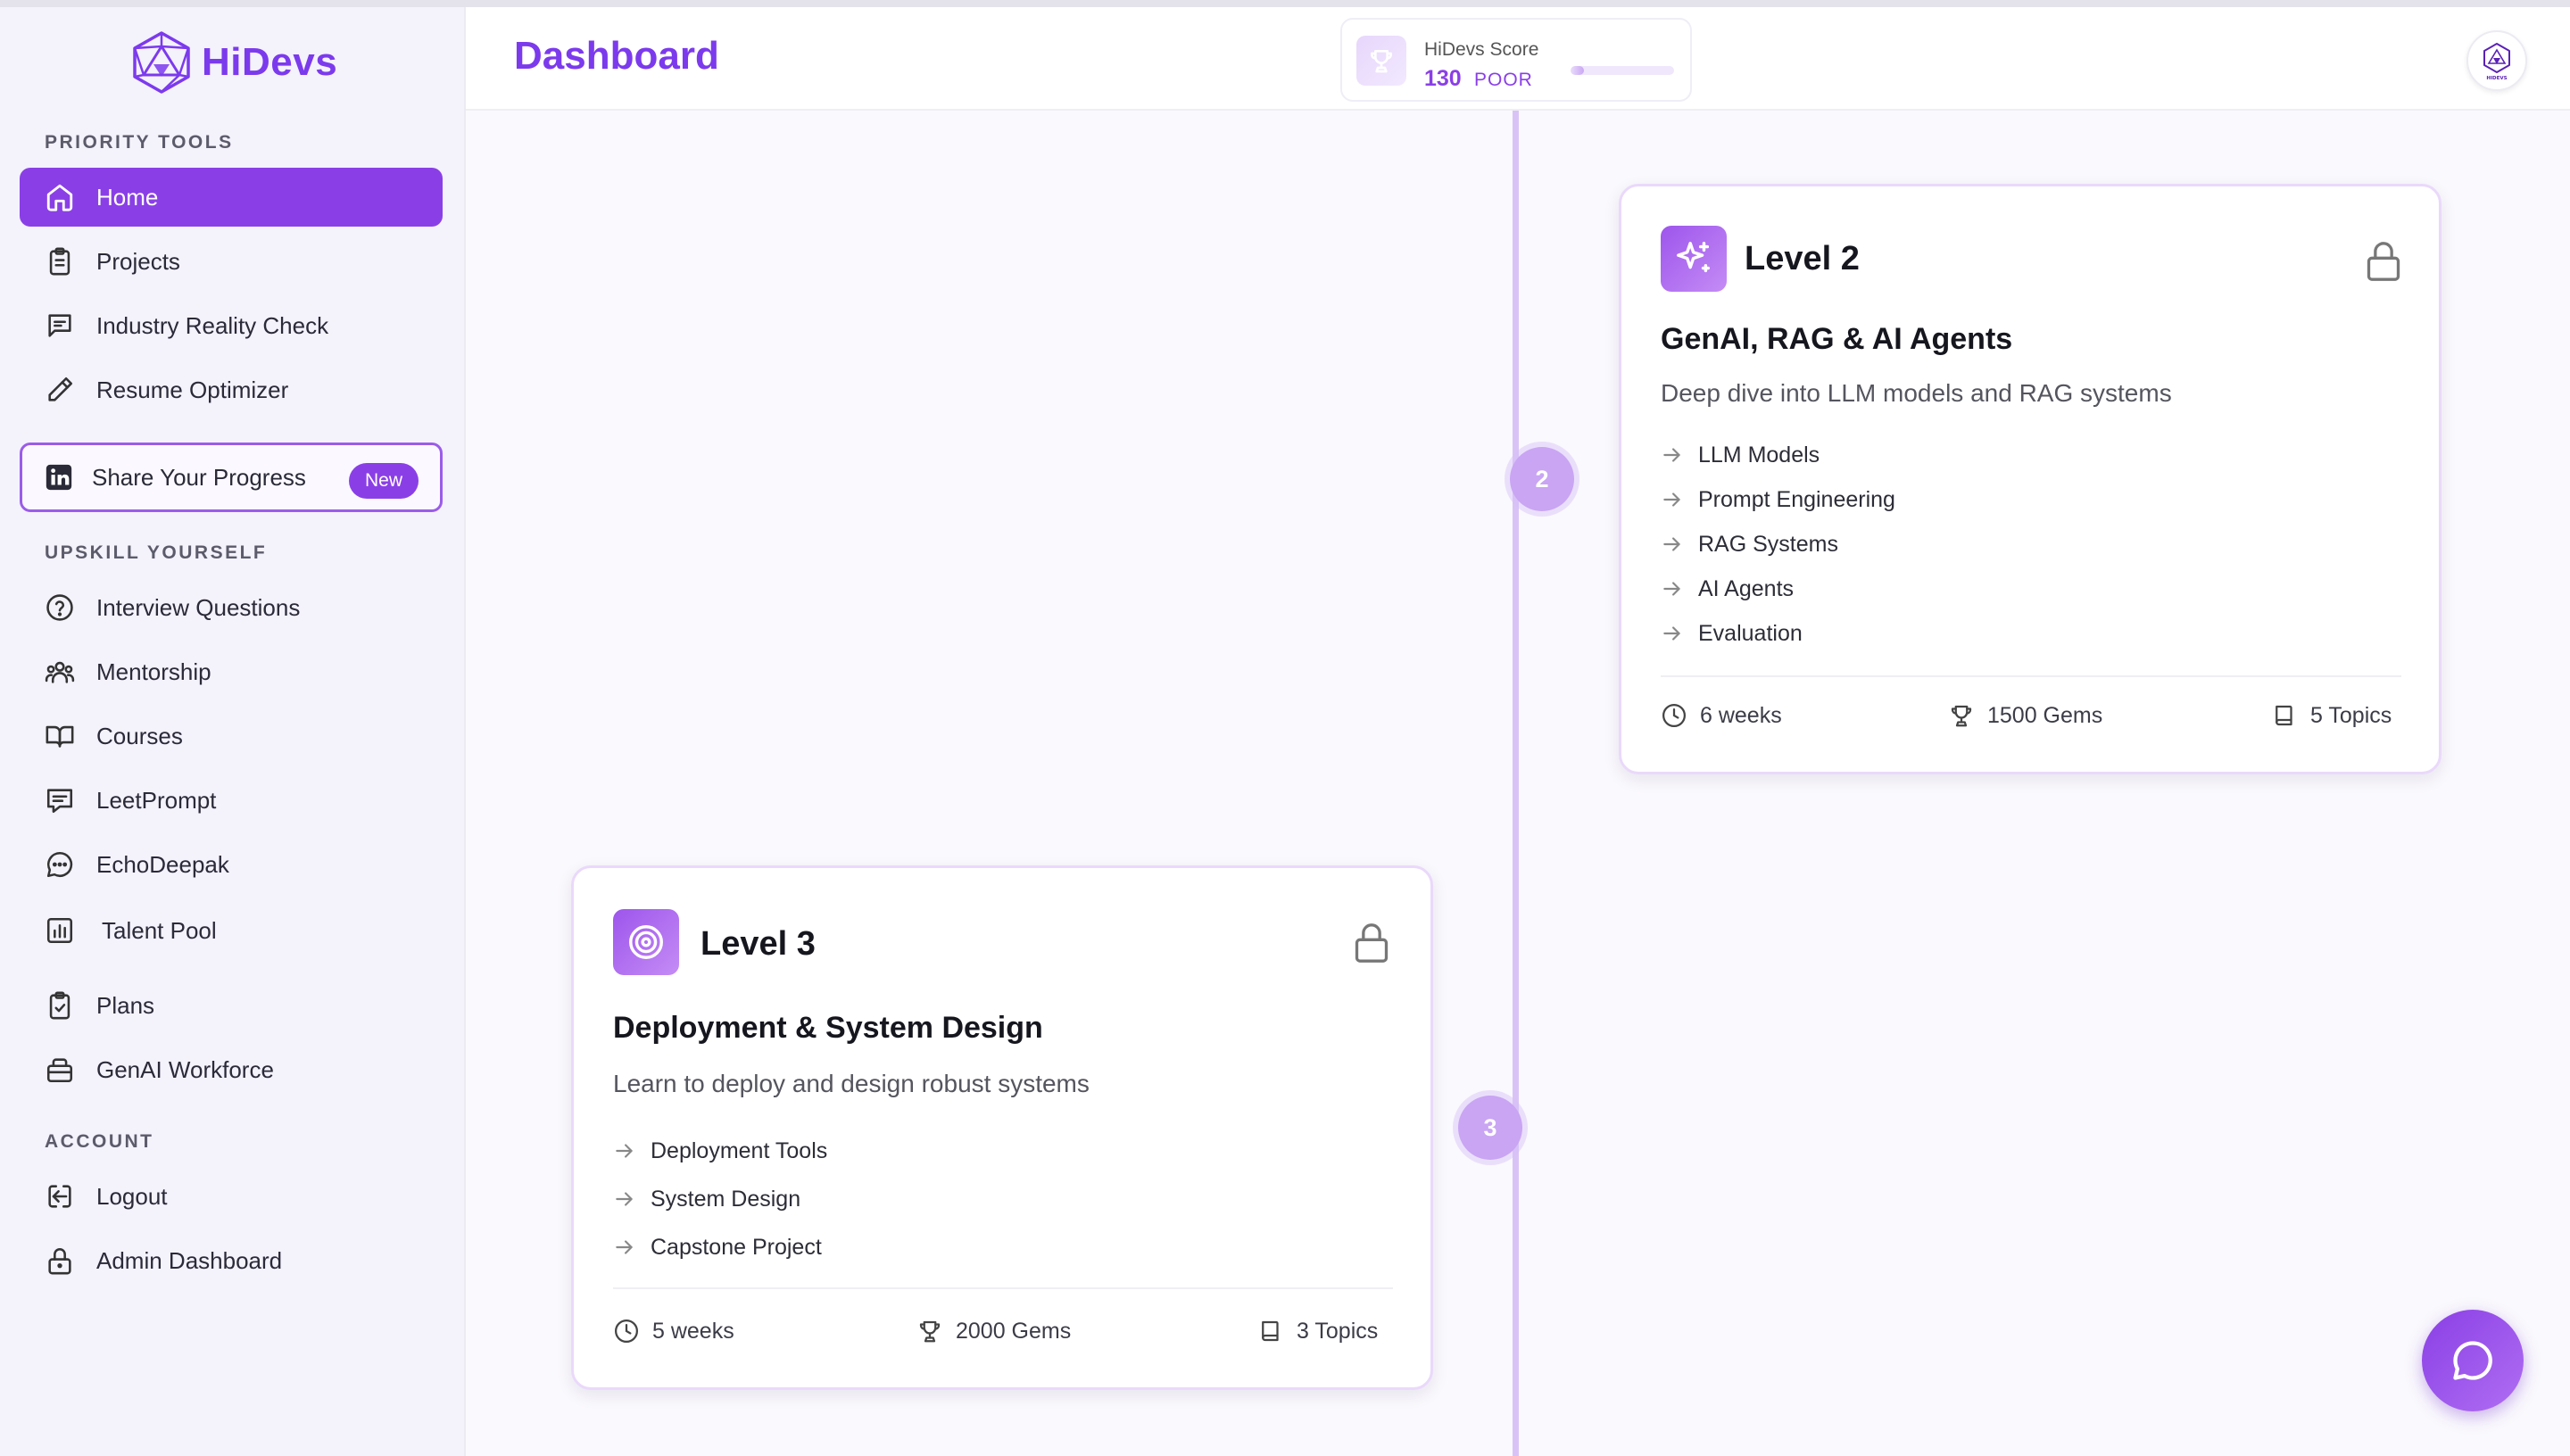 The image size is (2570, 1456). I want to click on card-level: Level 3, so click(758, 944).